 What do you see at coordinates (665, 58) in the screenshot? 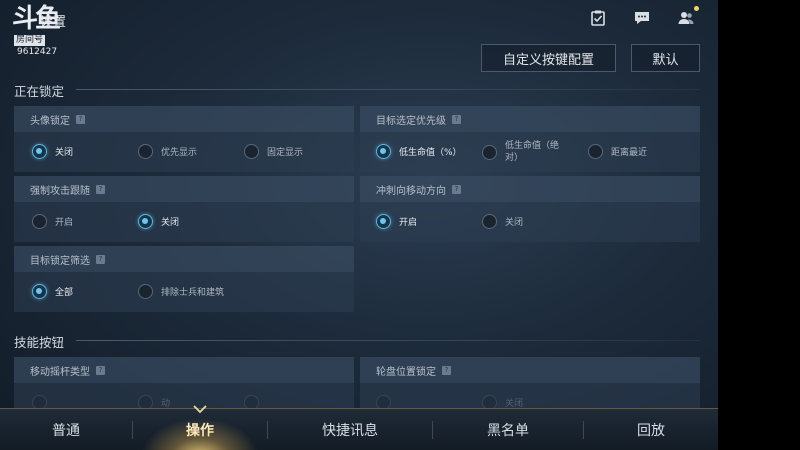
I see `default-button: 默认` at bounding box center [665, 58].